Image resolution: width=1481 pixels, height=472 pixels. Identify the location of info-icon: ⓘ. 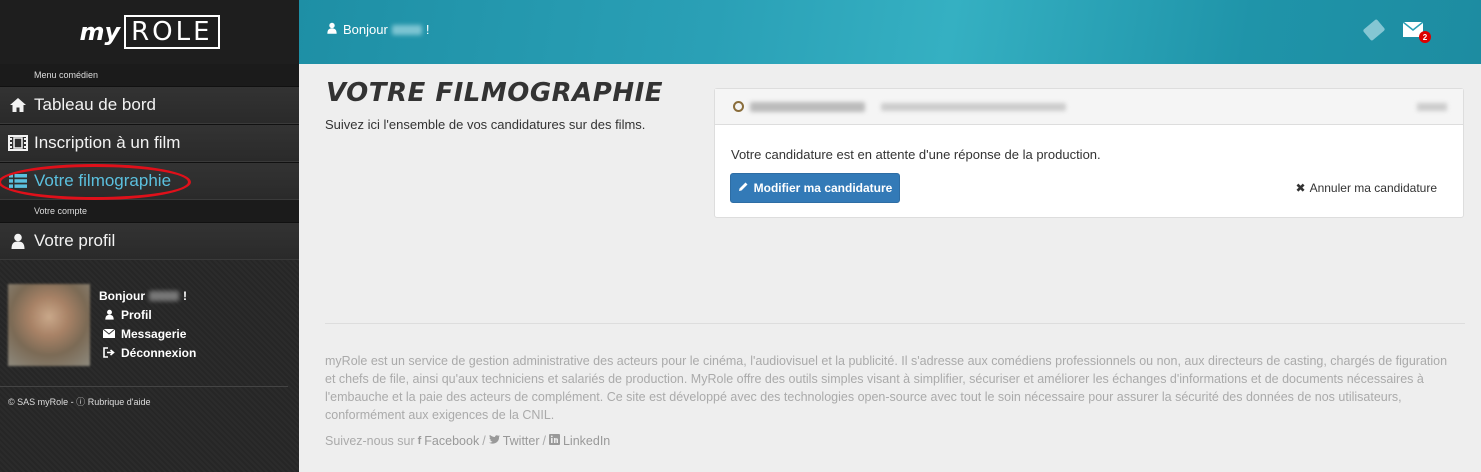
(81, 402).